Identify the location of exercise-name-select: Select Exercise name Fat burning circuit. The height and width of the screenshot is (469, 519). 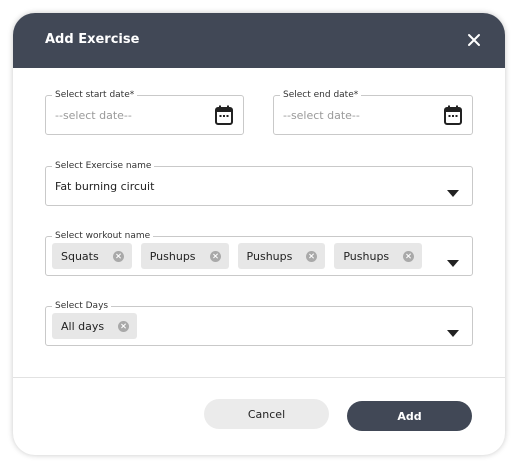
(259, 183).